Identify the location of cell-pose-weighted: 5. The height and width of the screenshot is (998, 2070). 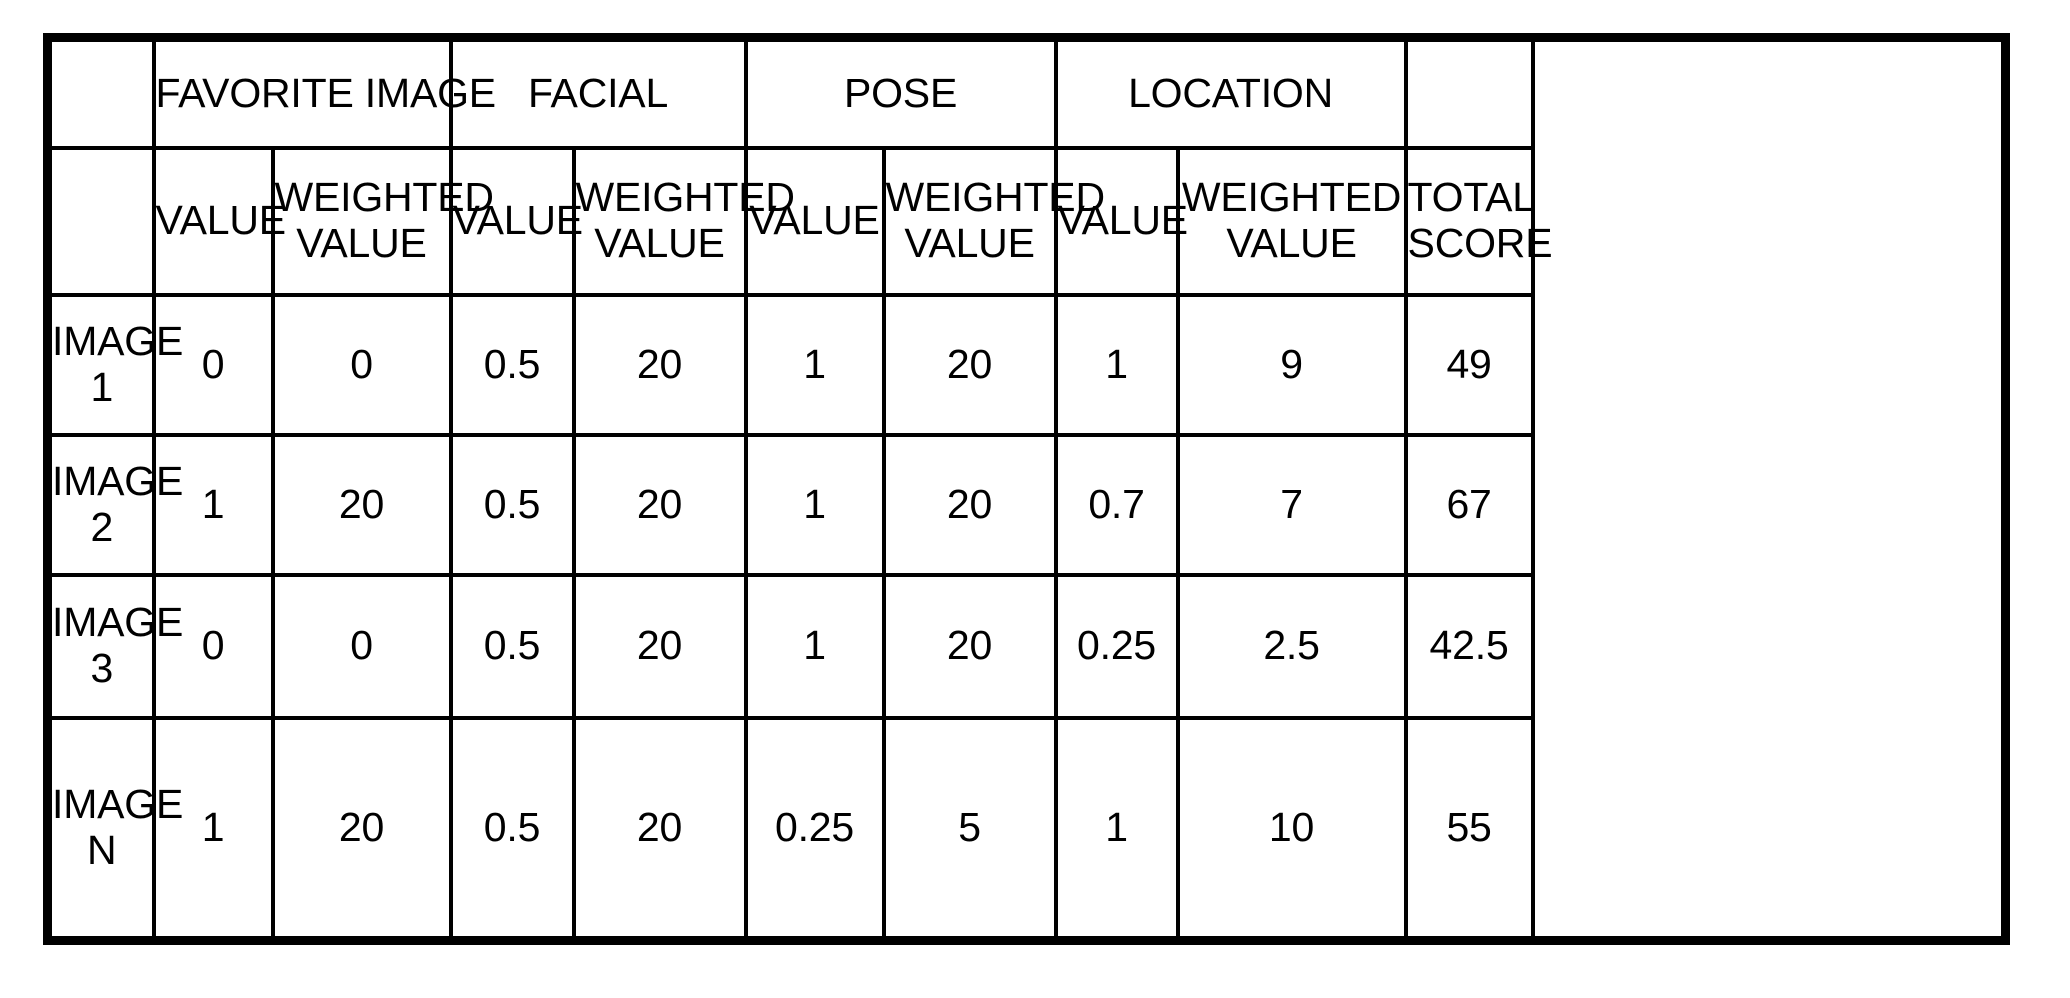
(969, 829).